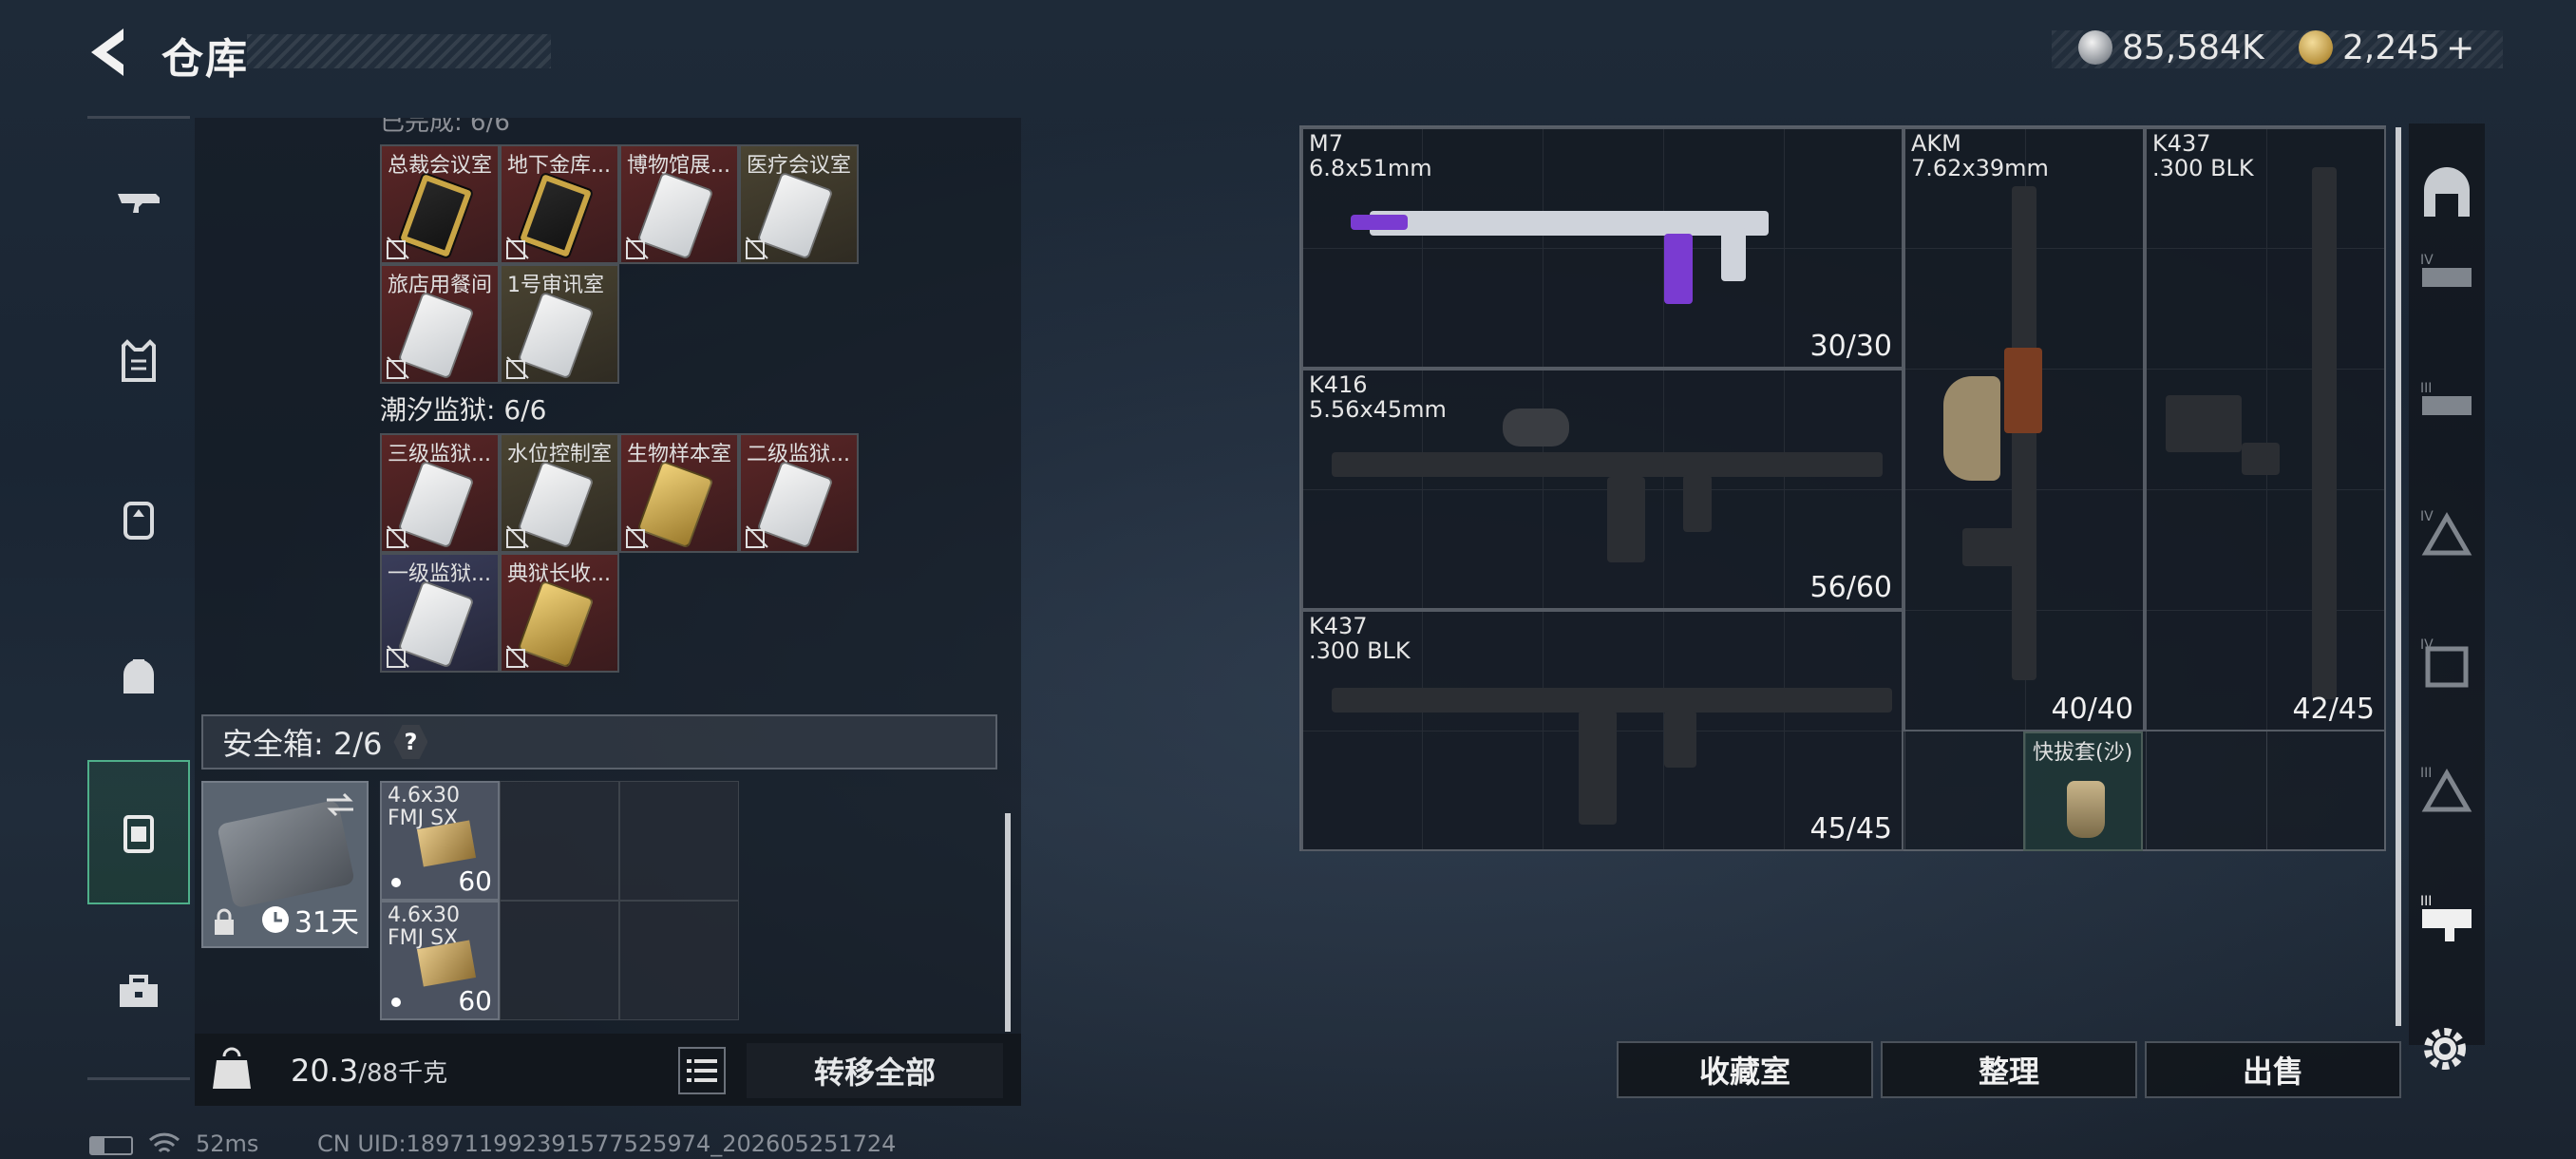  What do you see at coordinates (2316, 47) in the screenshot?
I see `gold-coin-icon` at bounding box center [2316, 47].